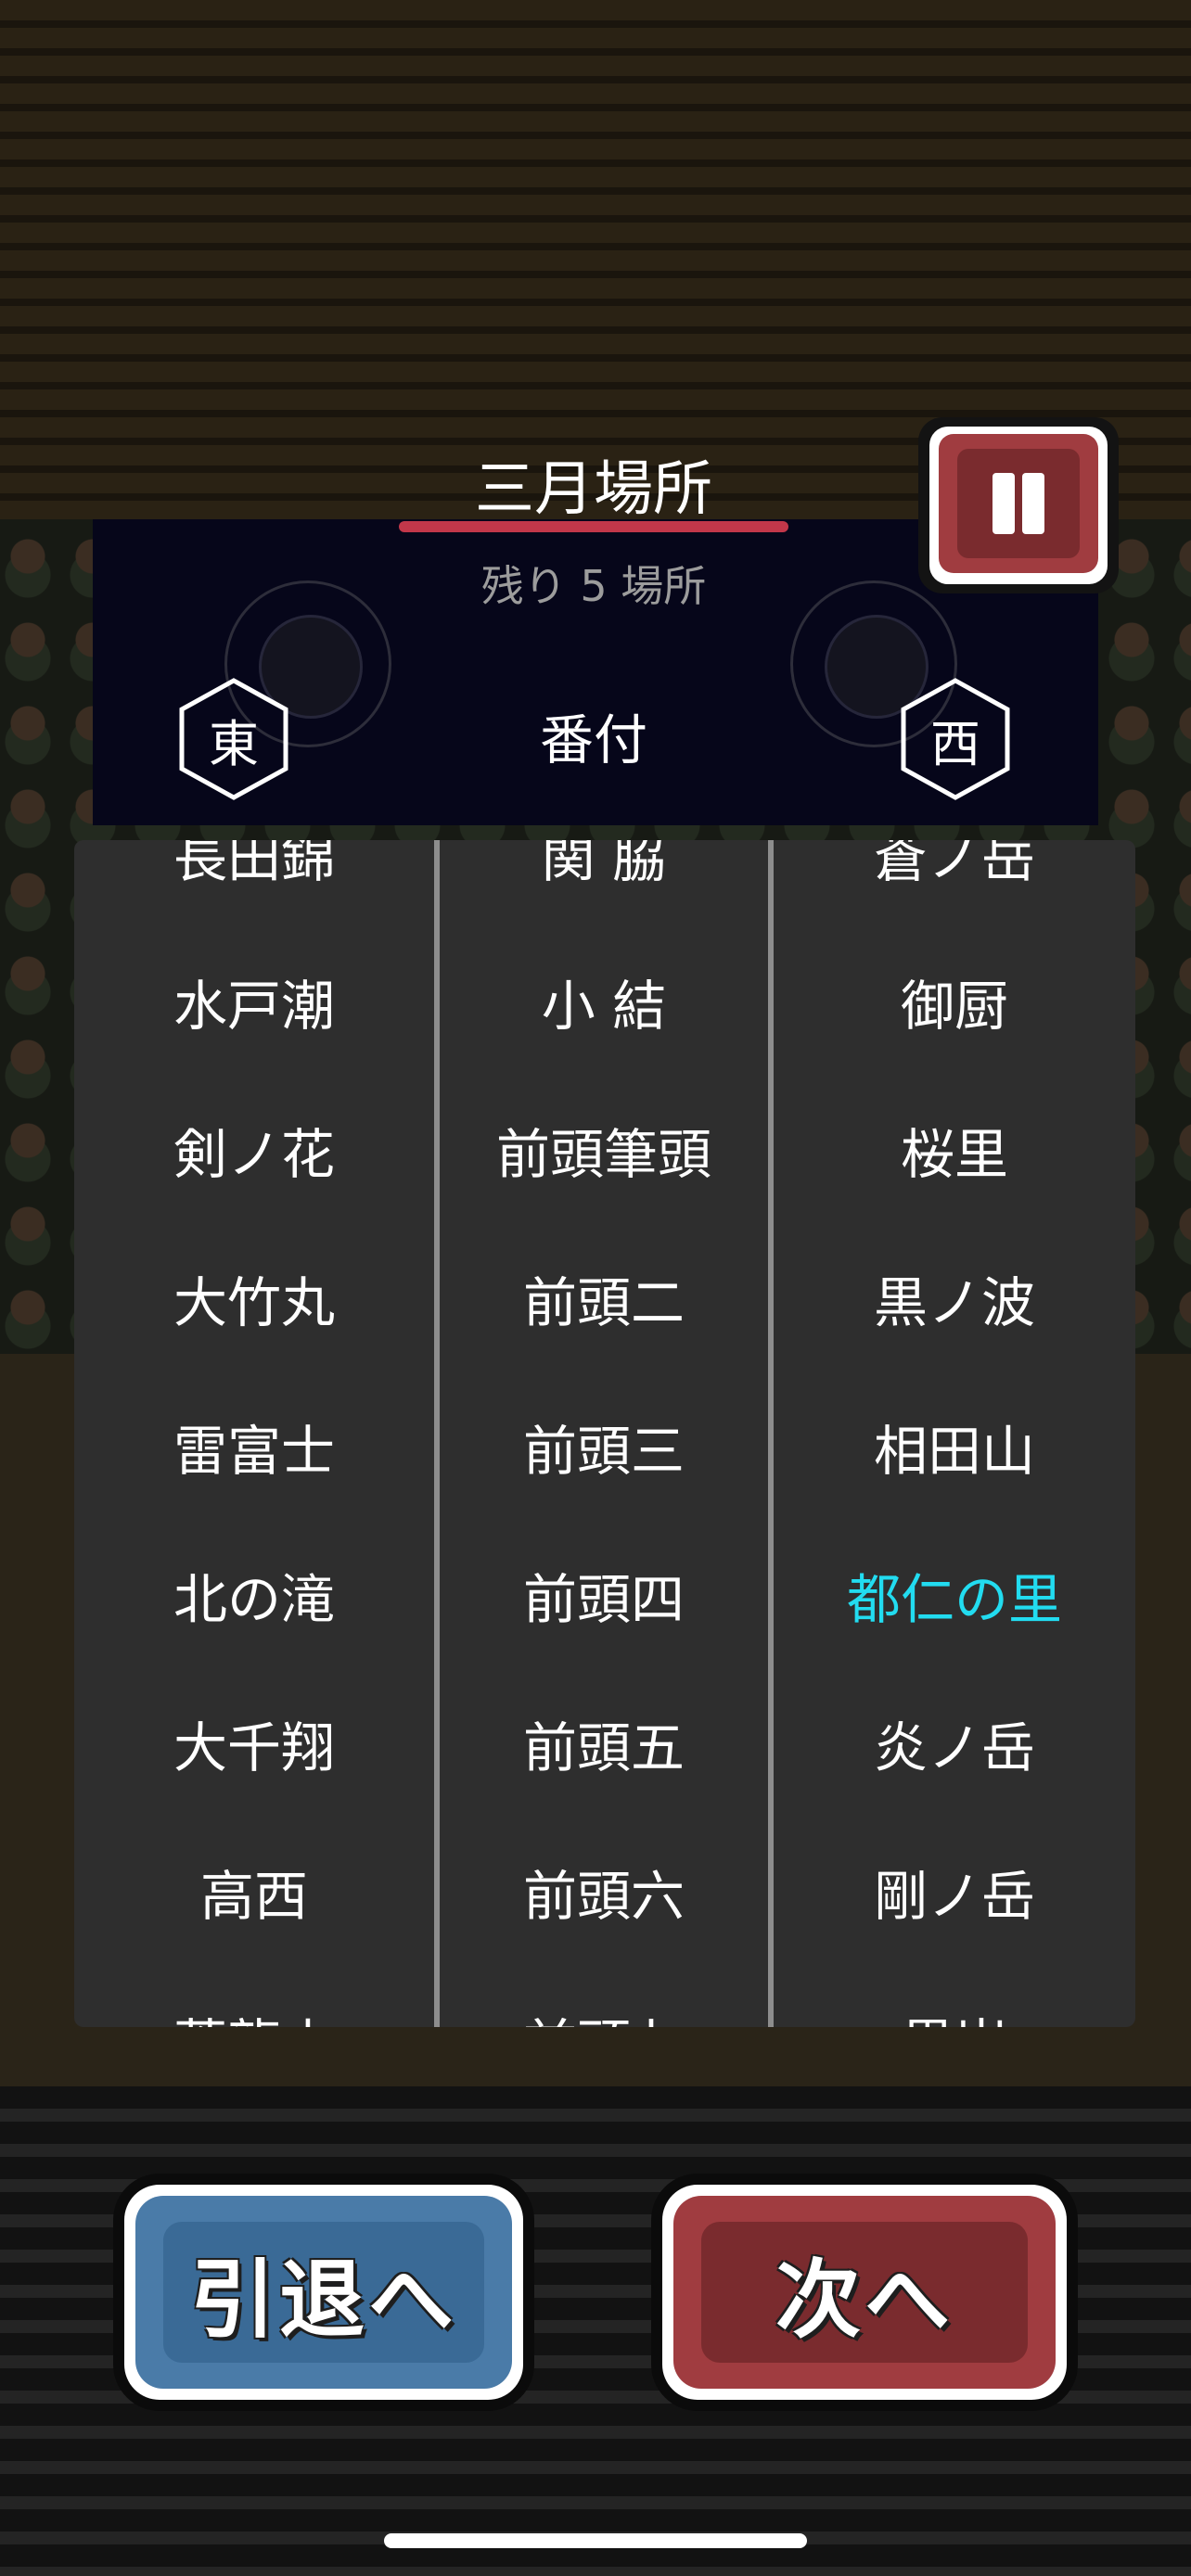 Image resolution: width=1191 pixels, height=2576 pixels. I want to click on east-hexagon-badge: 東, so click(233, 739).